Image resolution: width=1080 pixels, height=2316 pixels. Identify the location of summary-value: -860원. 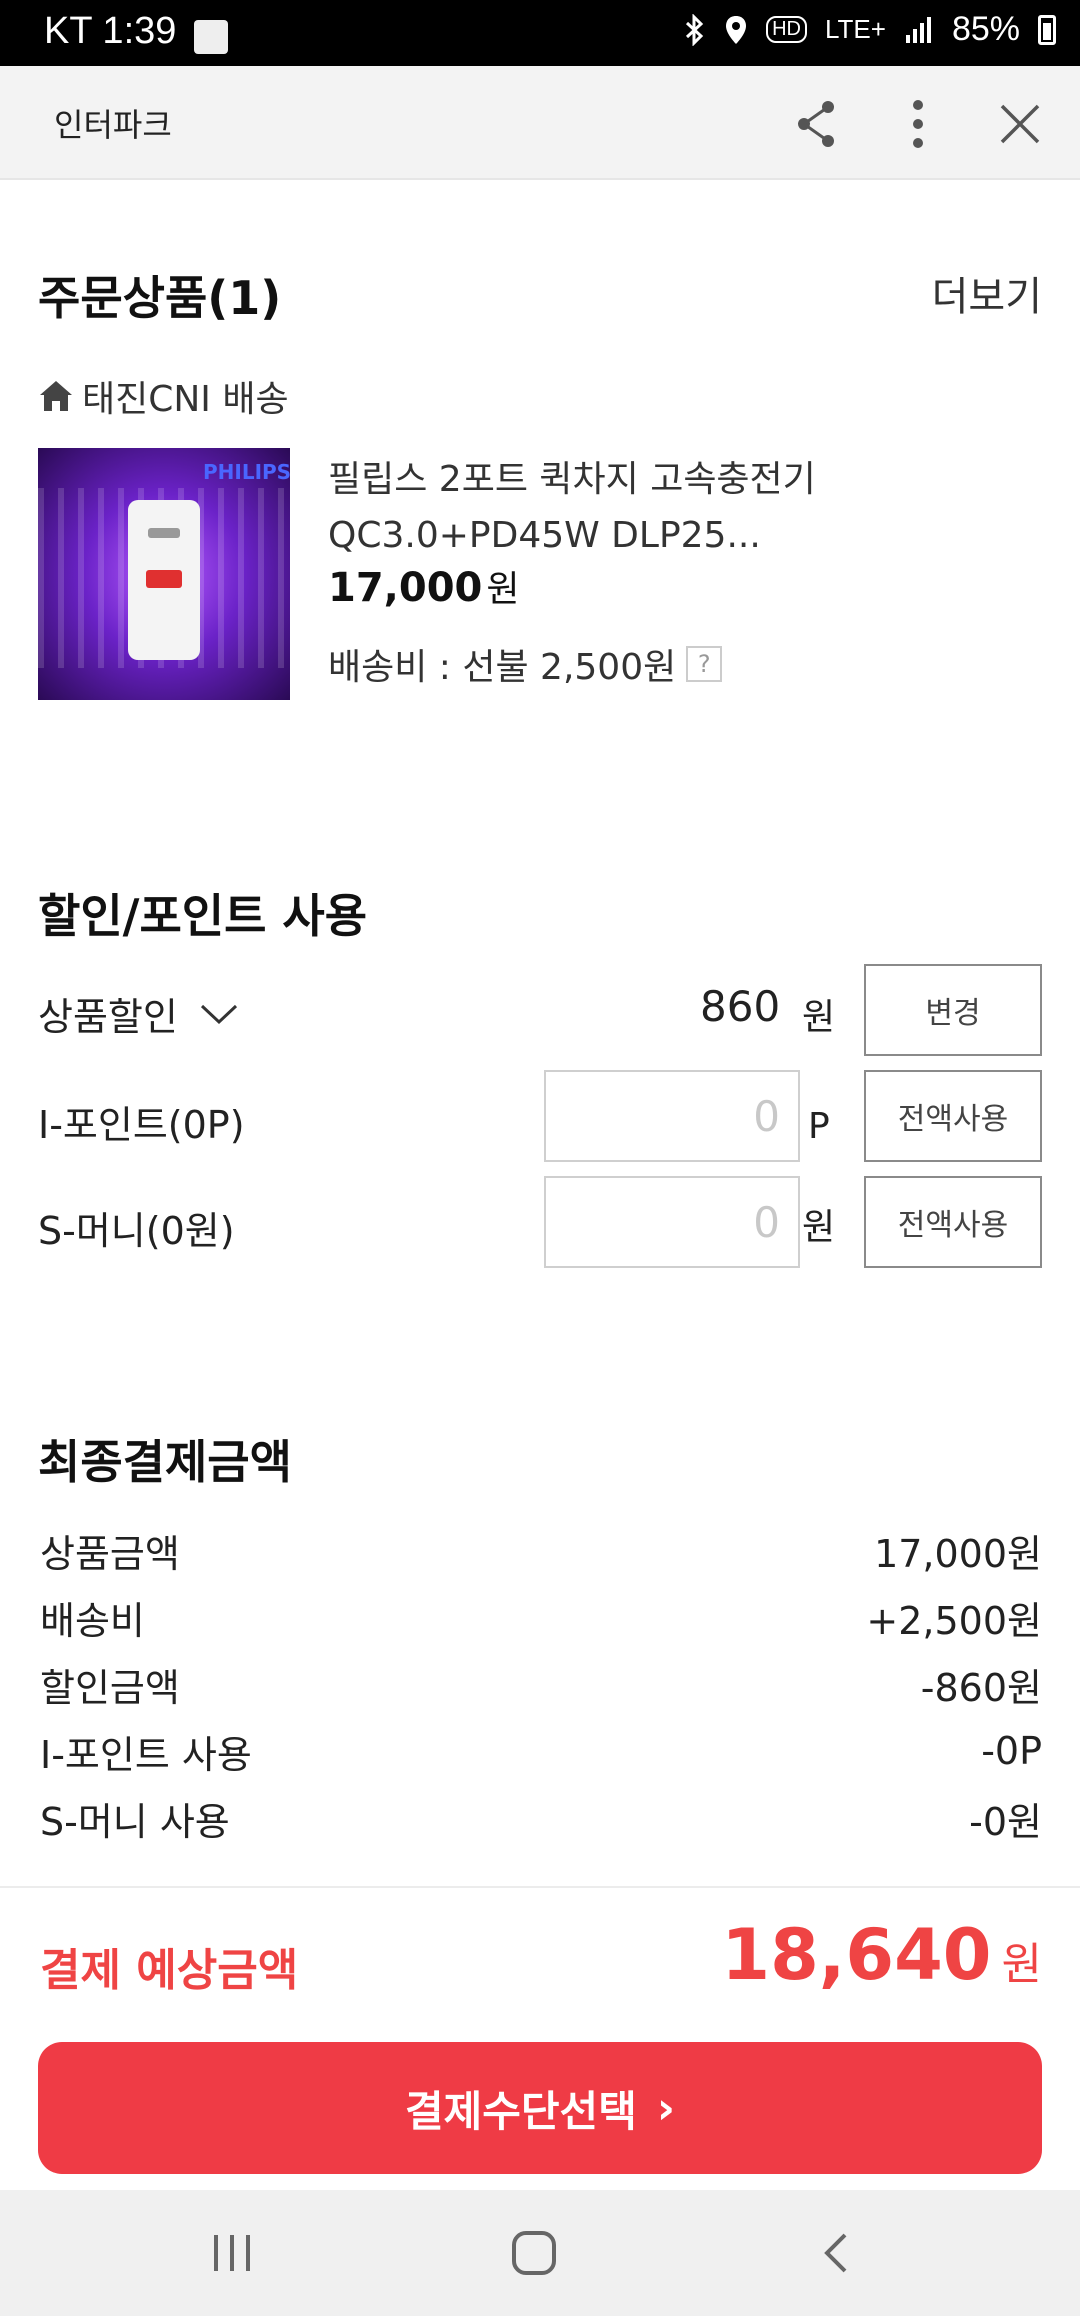
(981, 1687).